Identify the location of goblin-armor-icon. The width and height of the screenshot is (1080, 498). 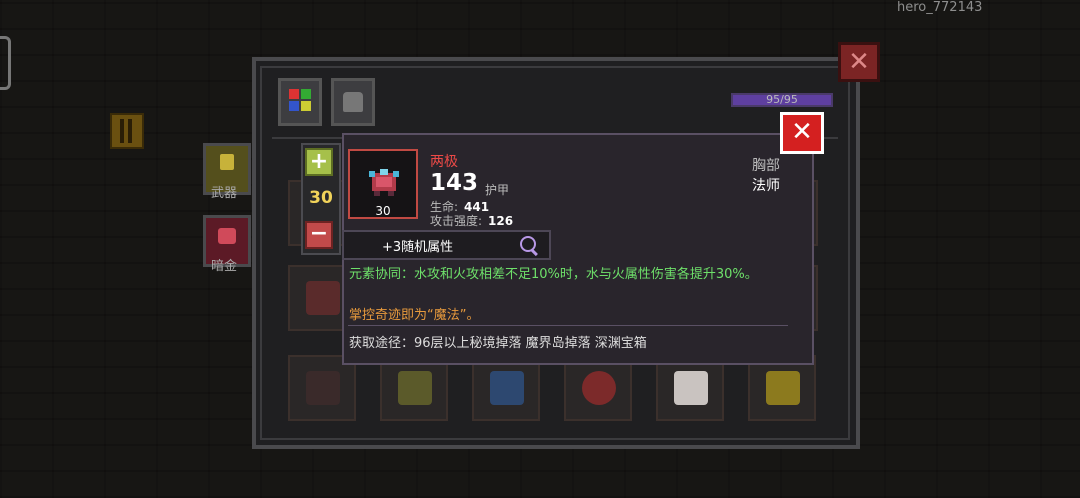
(415, 388).